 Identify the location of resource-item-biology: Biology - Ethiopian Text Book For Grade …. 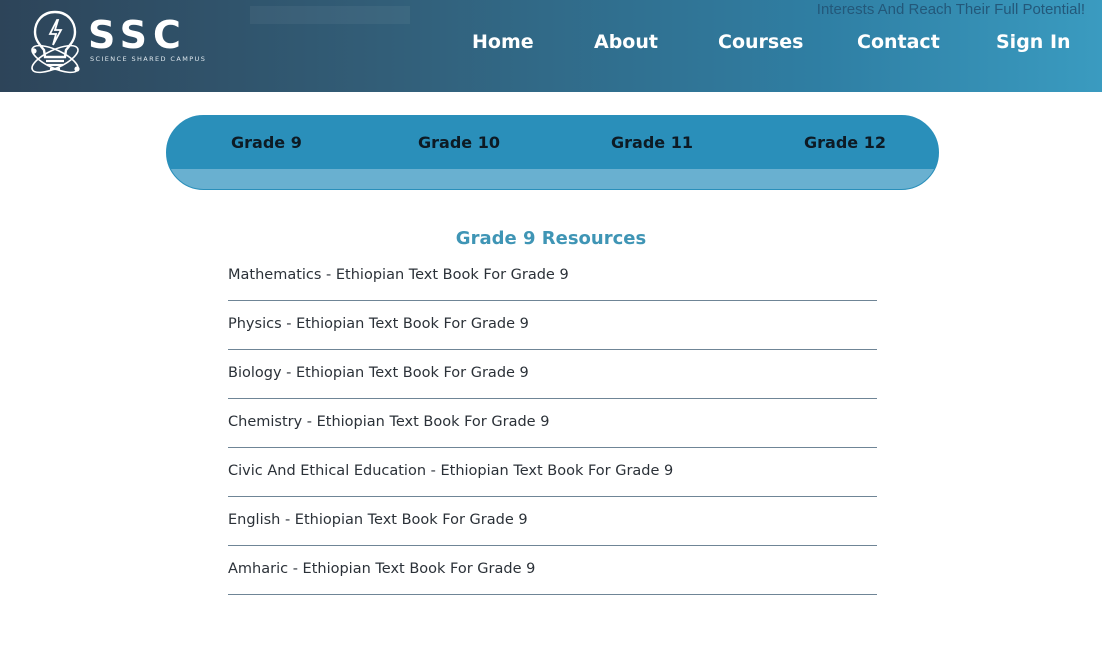
(552, 374).